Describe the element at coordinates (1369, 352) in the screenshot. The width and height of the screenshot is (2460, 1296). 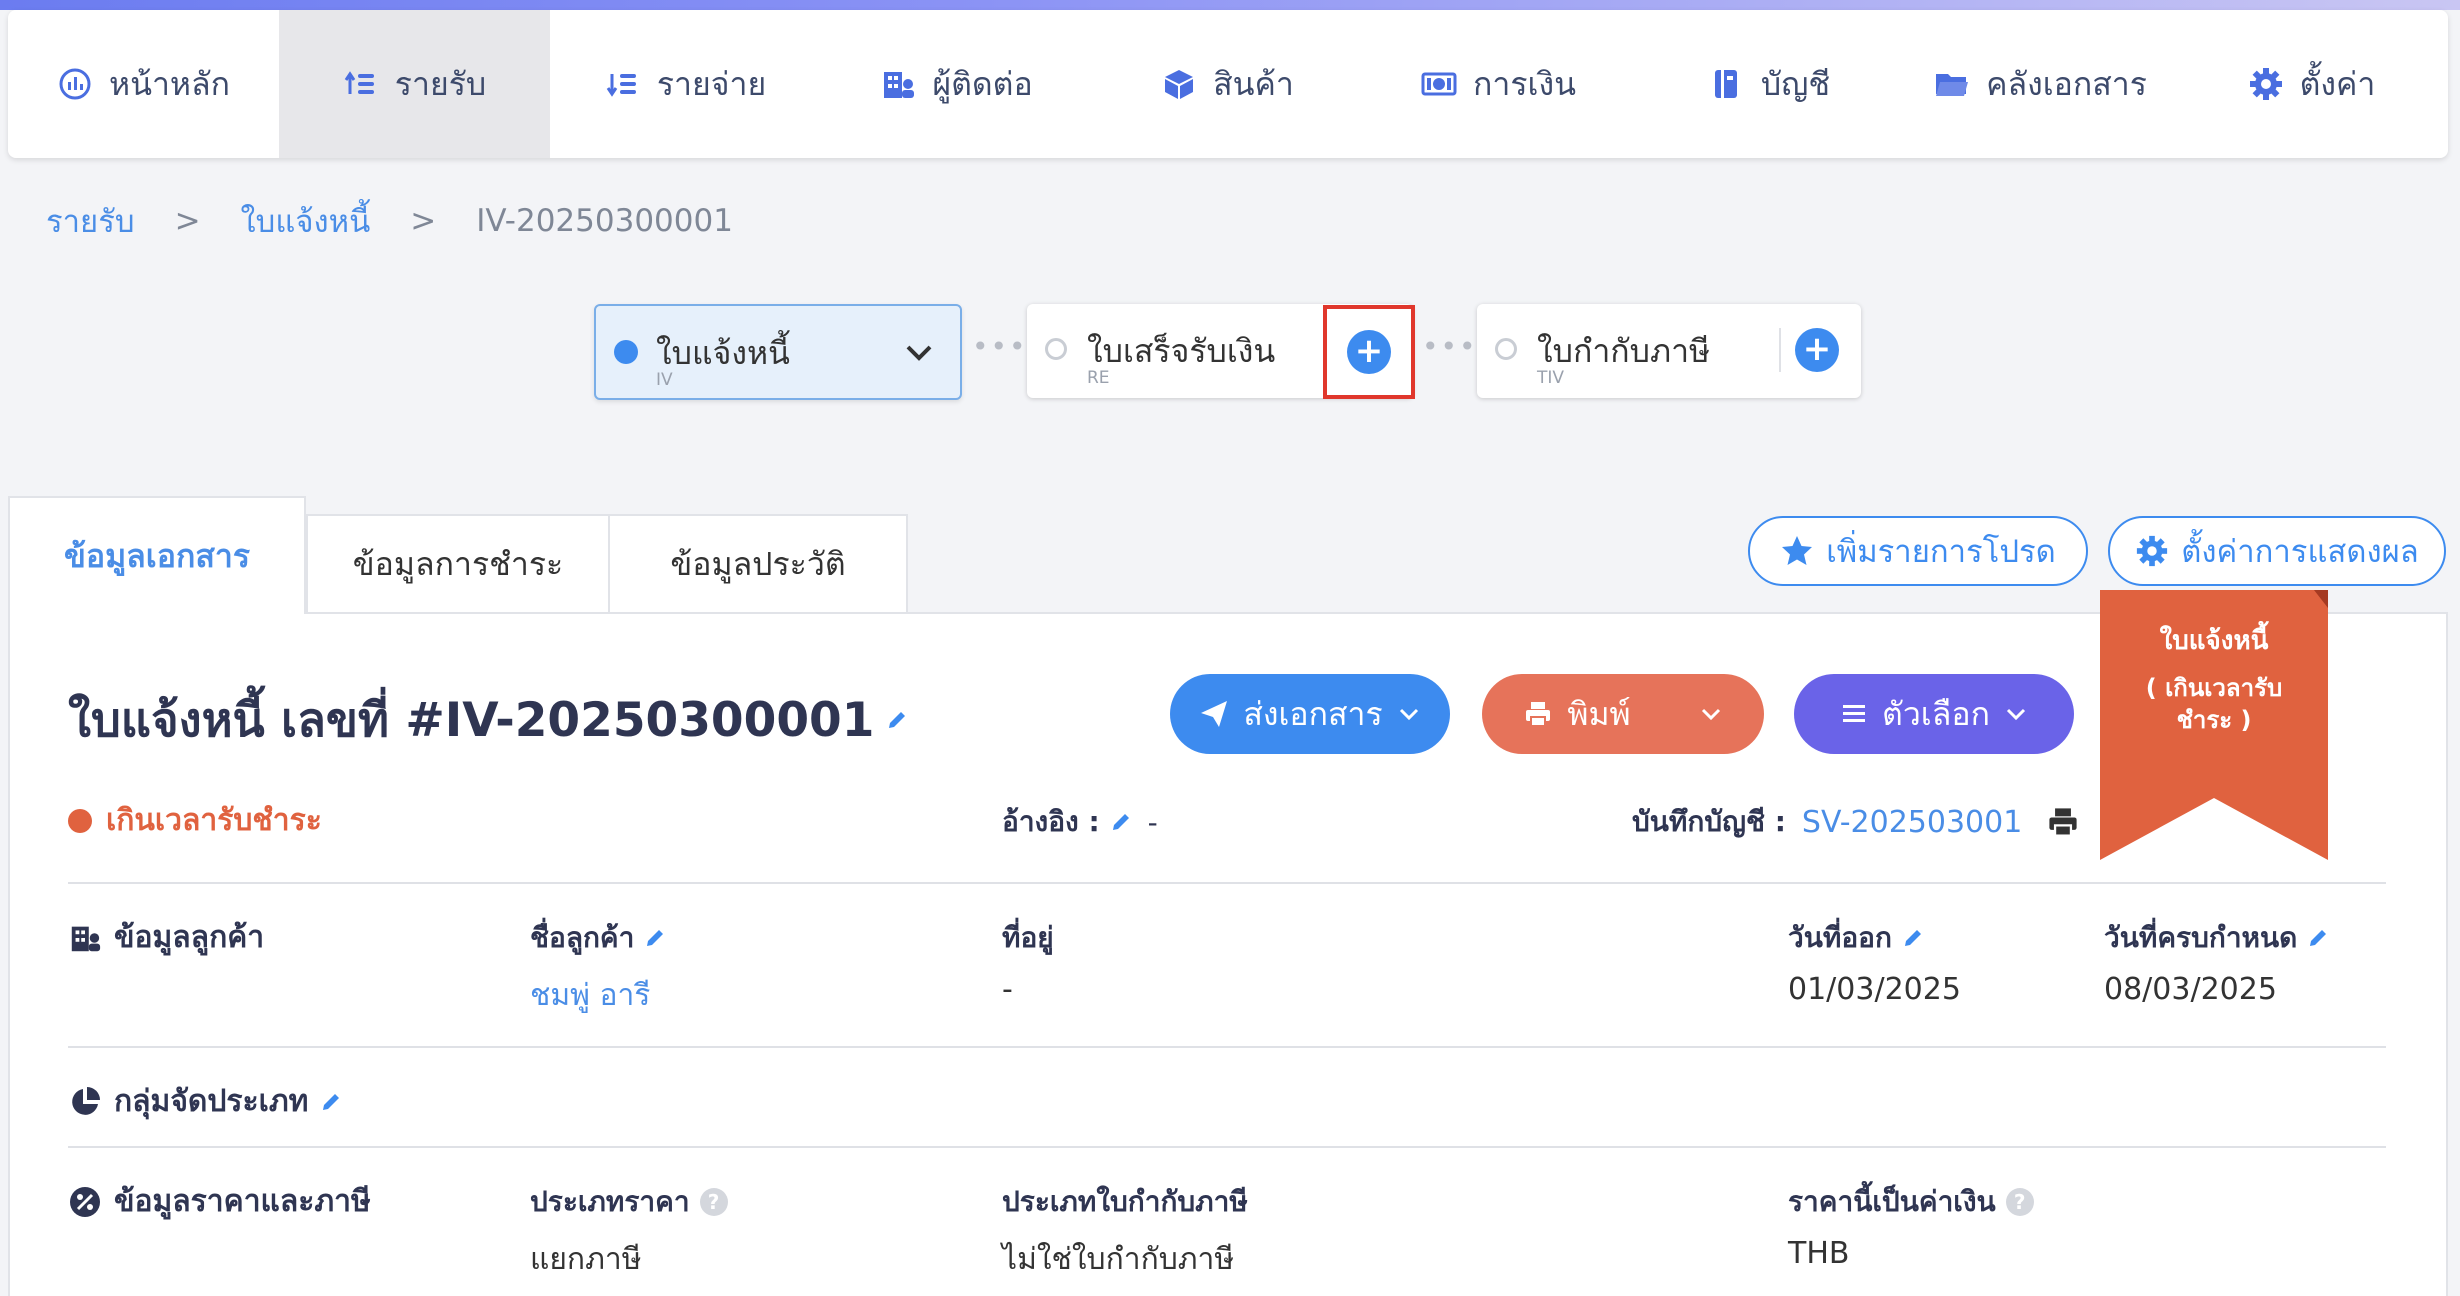
I see `add-receipt-button: +` at that location.